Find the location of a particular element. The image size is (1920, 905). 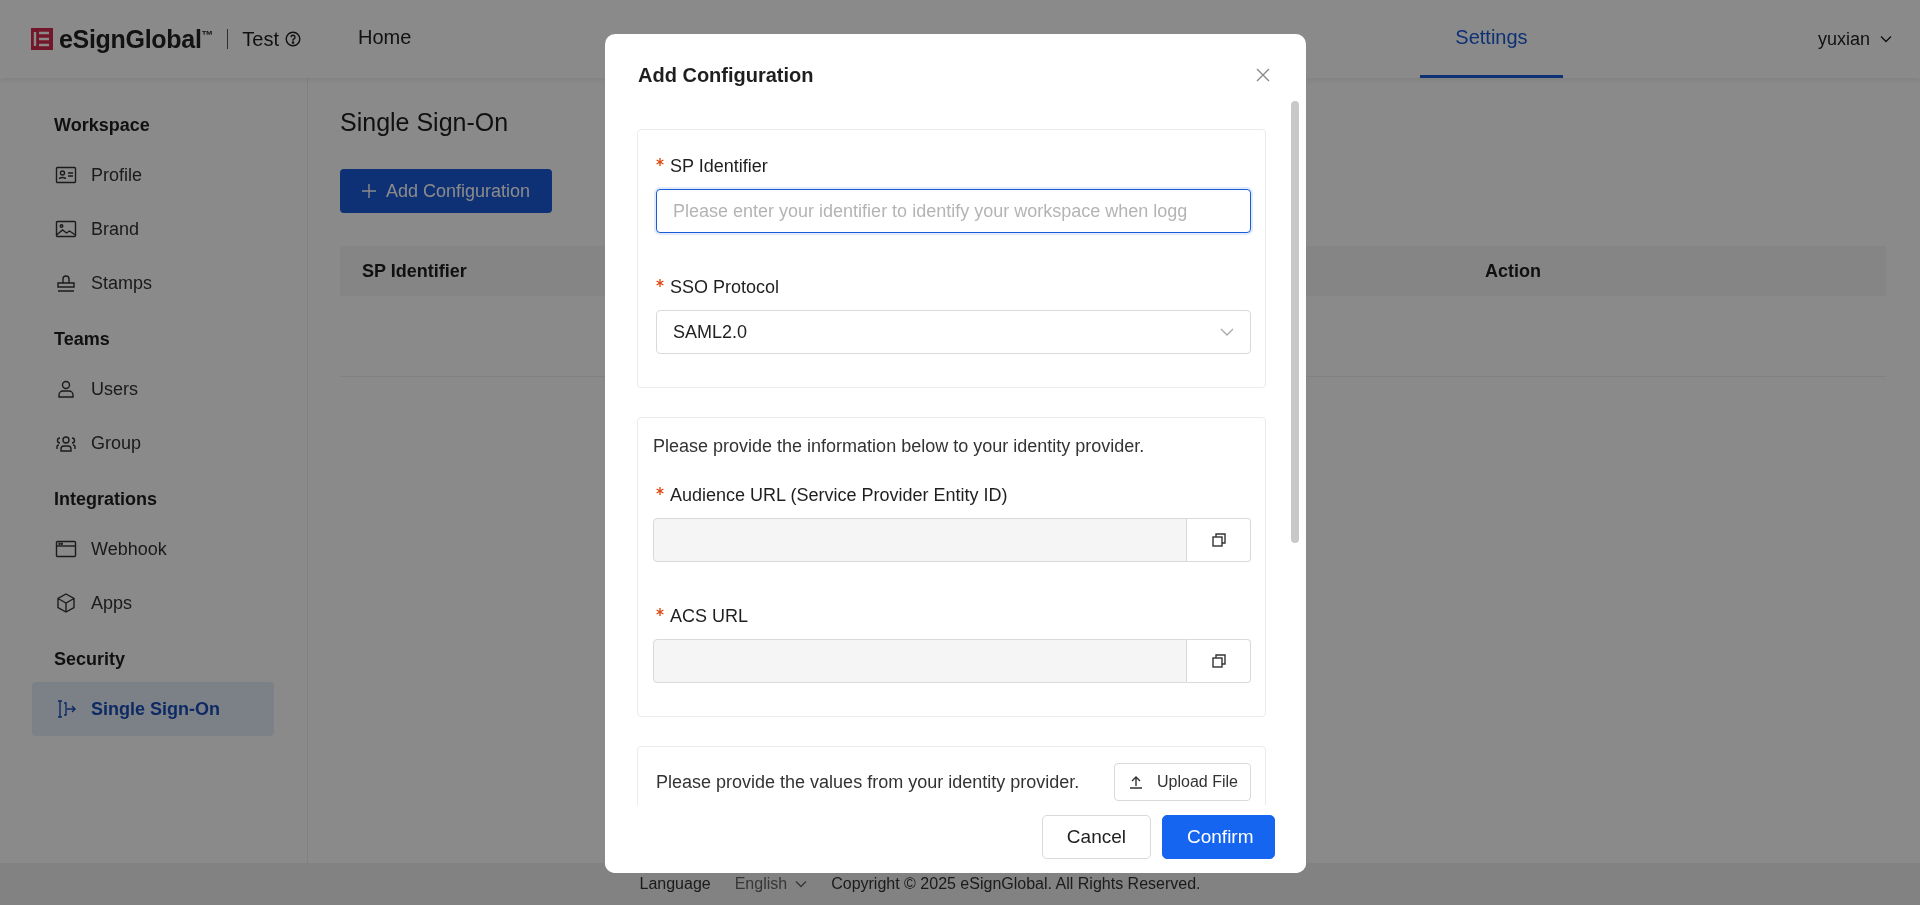

image-icon is located at coordinates (66, 229).